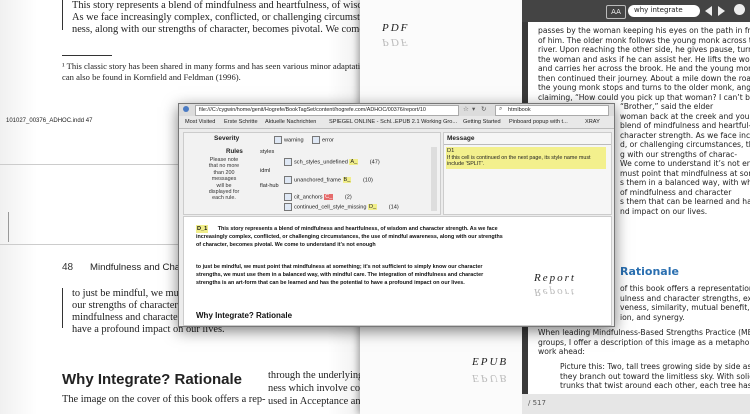 The height and width of the screenshot is (414, 750). Describe the element at coordinates (347, 180) in the screenshot. I see `rule-tag: B_` at that location.